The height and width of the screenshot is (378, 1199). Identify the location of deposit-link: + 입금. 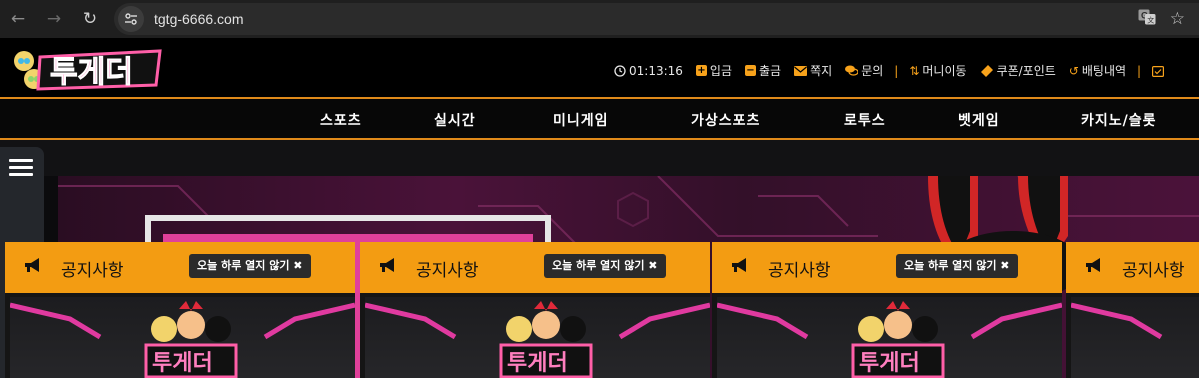
(713, 70).